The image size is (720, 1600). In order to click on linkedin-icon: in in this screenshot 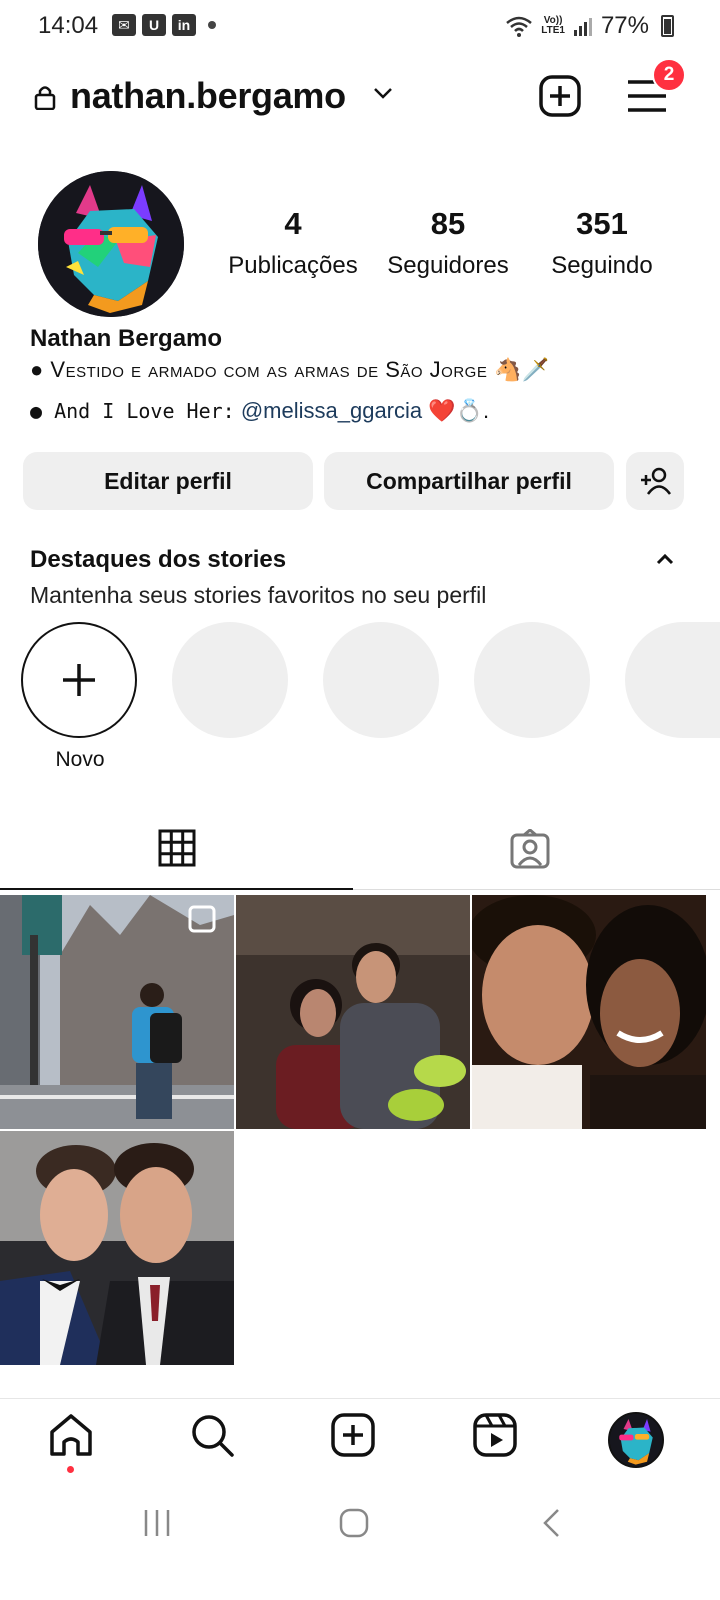, I will do `click(184, 25)`.